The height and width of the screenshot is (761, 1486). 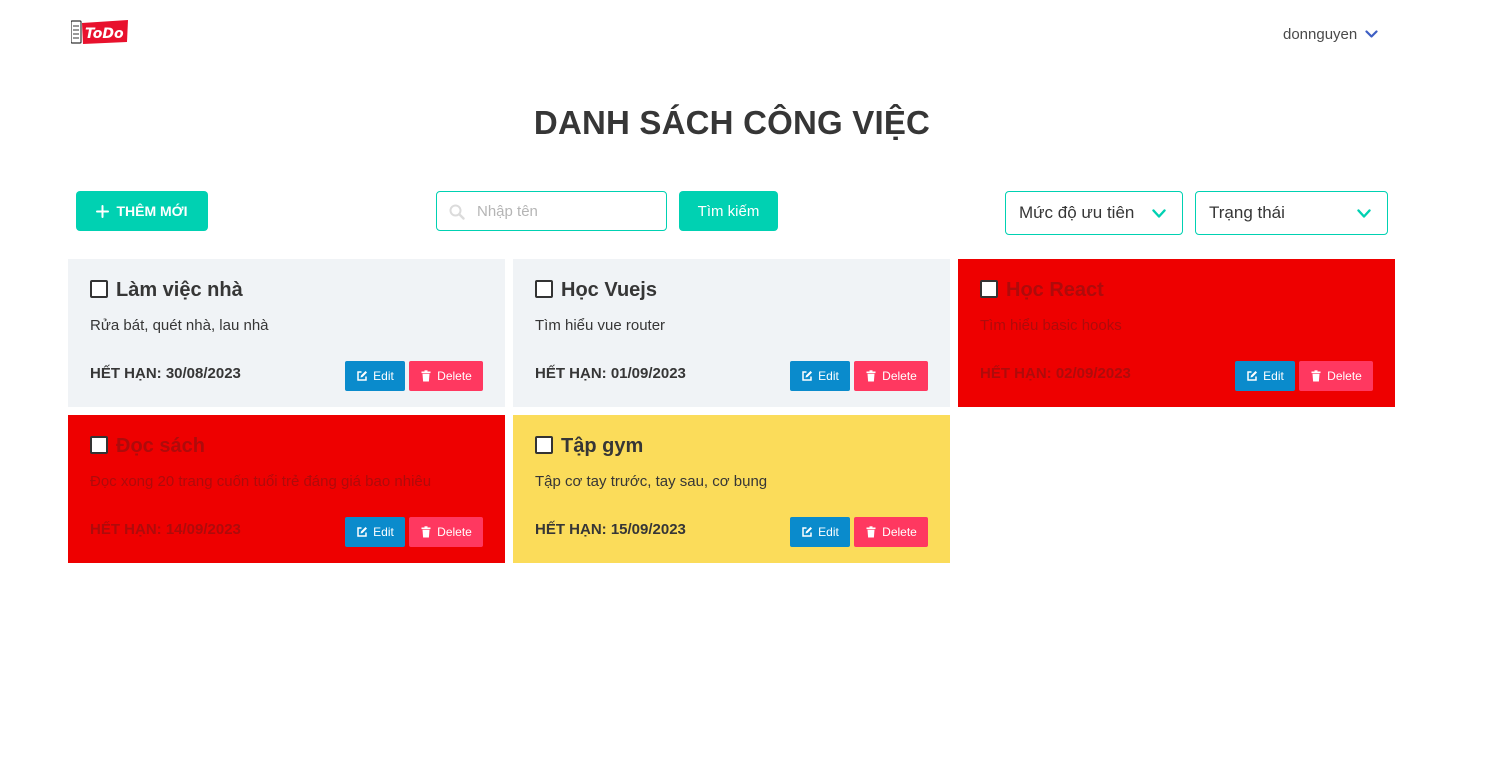 What do you see at coordinates (610, 529) in the screenshot?
I see `task-deadline: HẾT HẠN: 15/09/2023` at bounding box center [610, 529].